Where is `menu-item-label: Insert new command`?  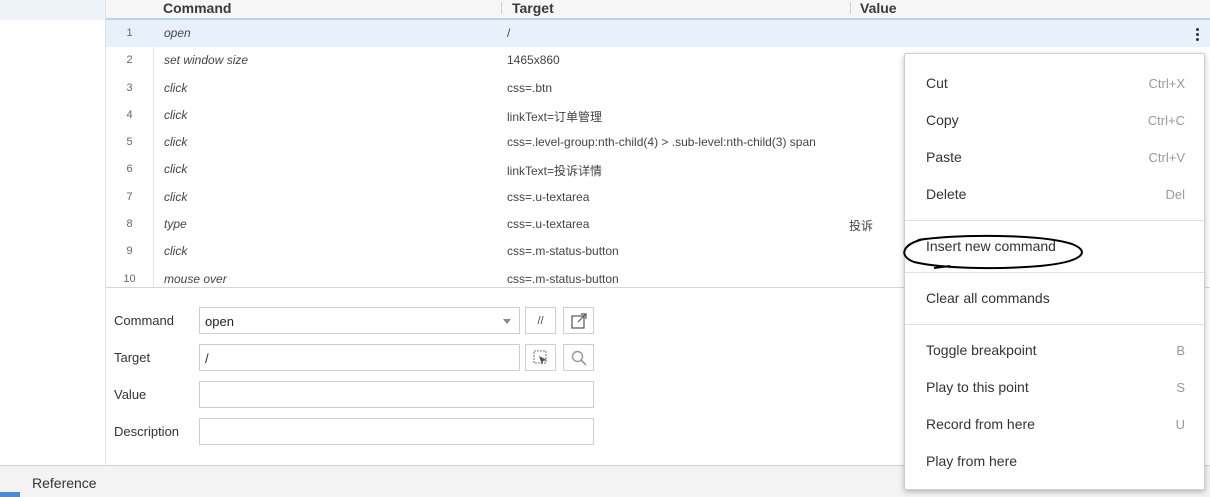 menu-item-label: Insert new command is located at coordinates (991, 246).